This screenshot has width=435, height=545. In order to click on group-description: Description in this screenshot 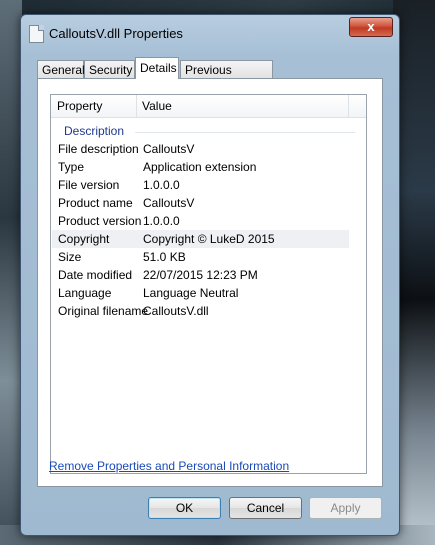, I will do `click(94, 131)`.